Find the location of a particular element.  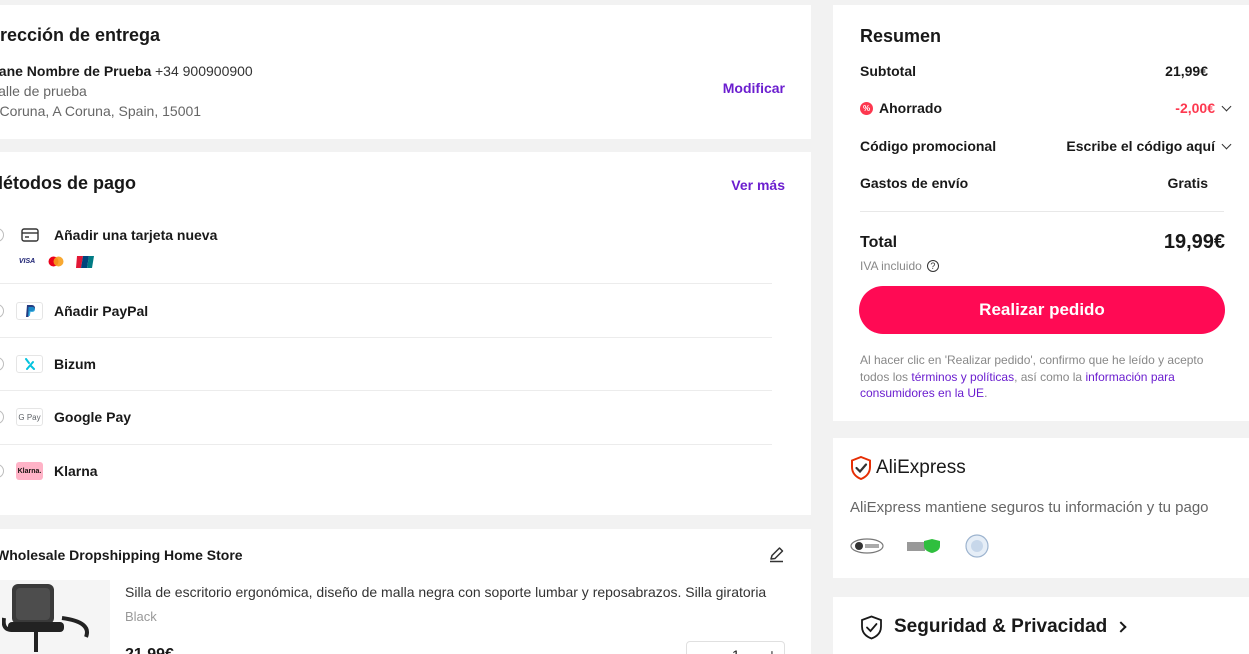

security-privacy-card: Seguridad & Privacidad is located at coordinates (1041, 625).